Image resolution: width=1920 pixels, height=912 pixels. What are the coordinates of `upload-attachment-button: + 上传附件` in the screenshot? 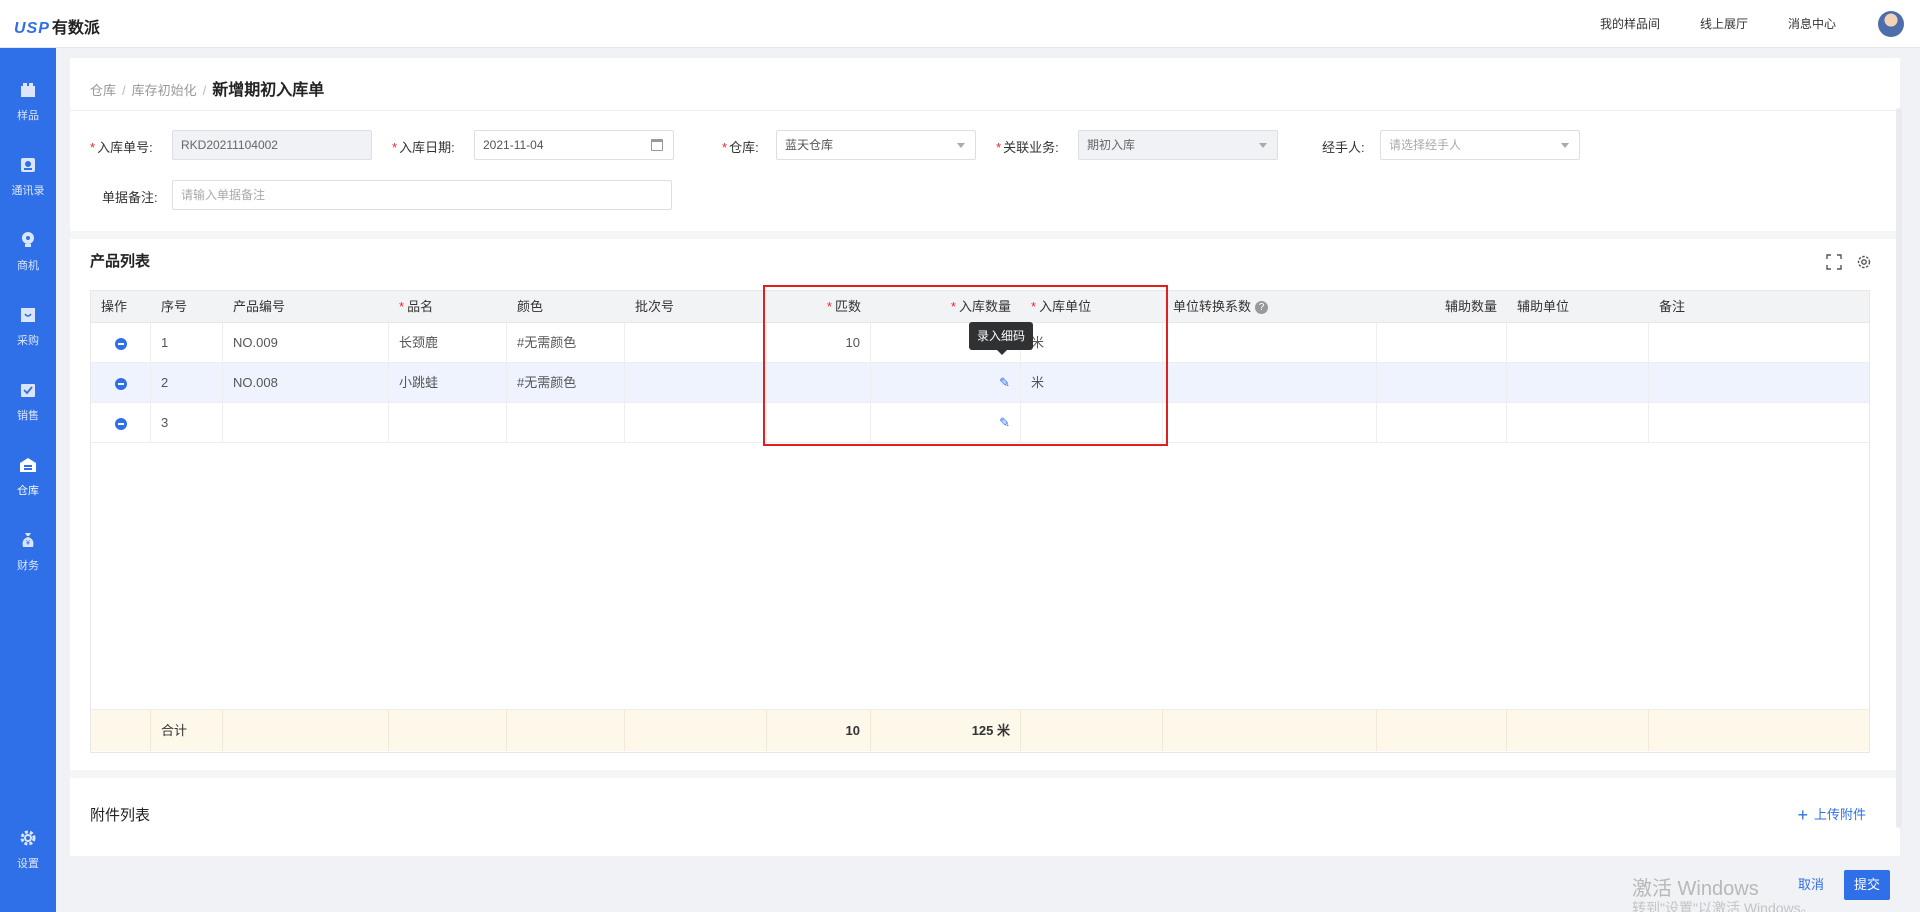 It's located at (1831, 815).